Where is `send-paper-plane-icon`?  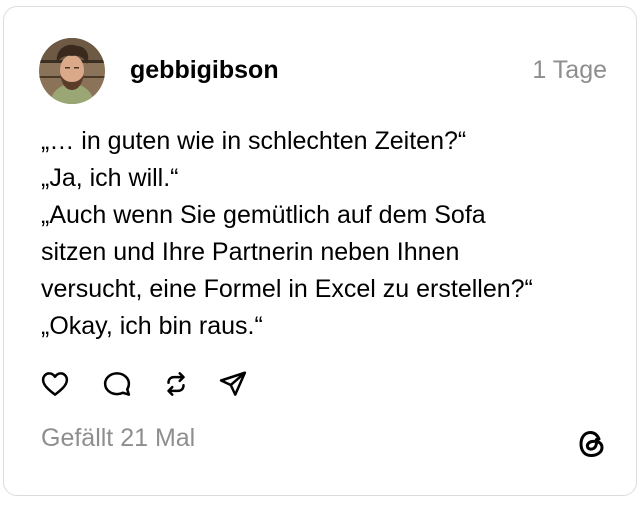 send-paper-plane-icon is located at coordinates (233, 383).